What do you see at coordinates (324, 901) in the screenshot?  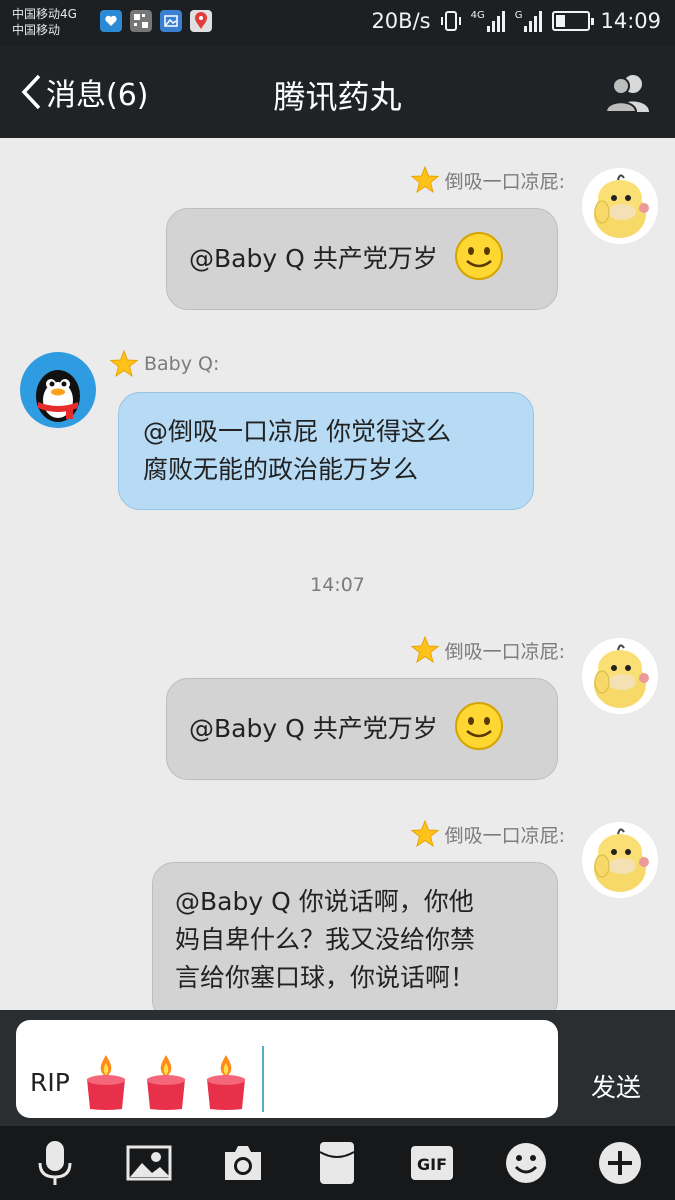 I see `message-text-line: @Baby Q 你说话啊，你他` at bounding box center [324, 901].